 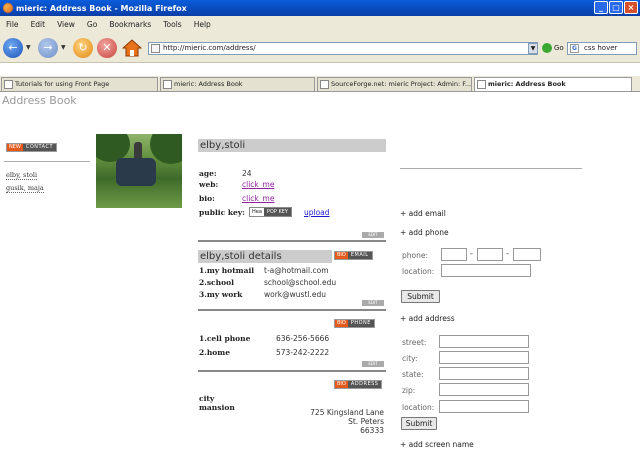 I want to click on new-contact-button: NEW CONTACT, so click(x=32, y=147).